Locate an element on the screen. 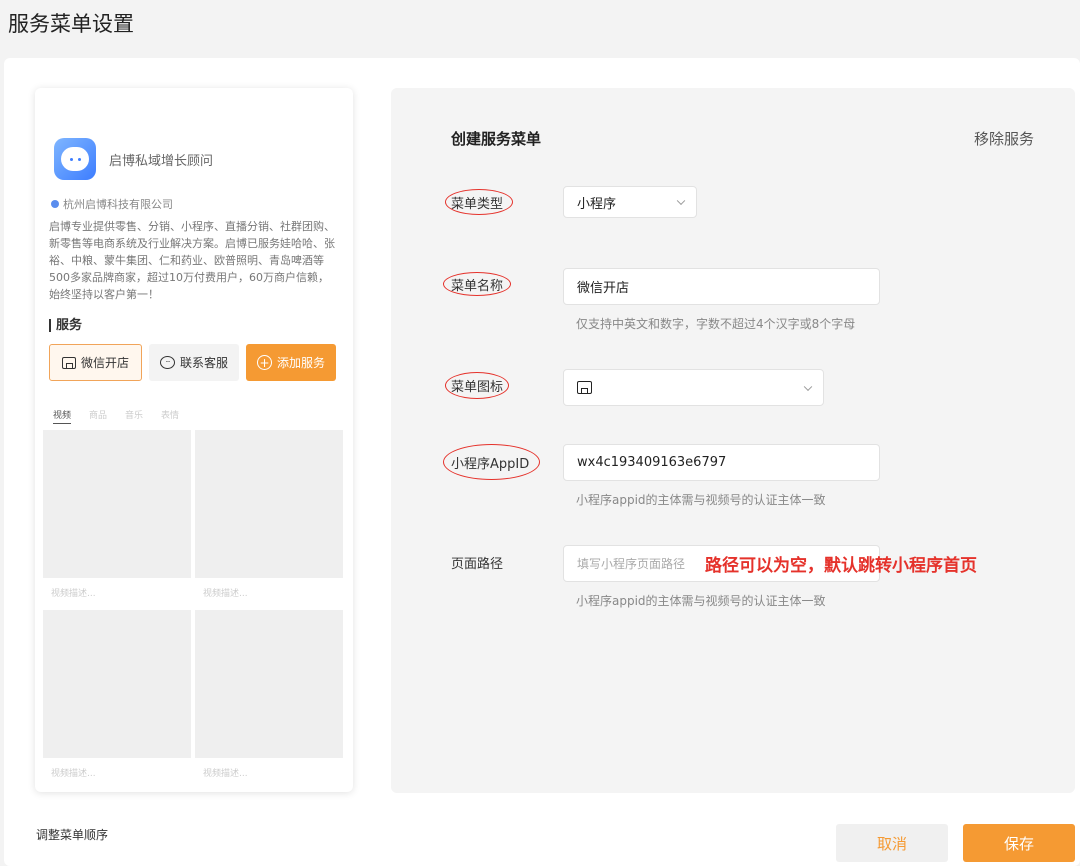 Image resolution: width=1080 pixels, height=866 pixels. remove-service-link: 移除服务 is located at coordinates (1004, 138).